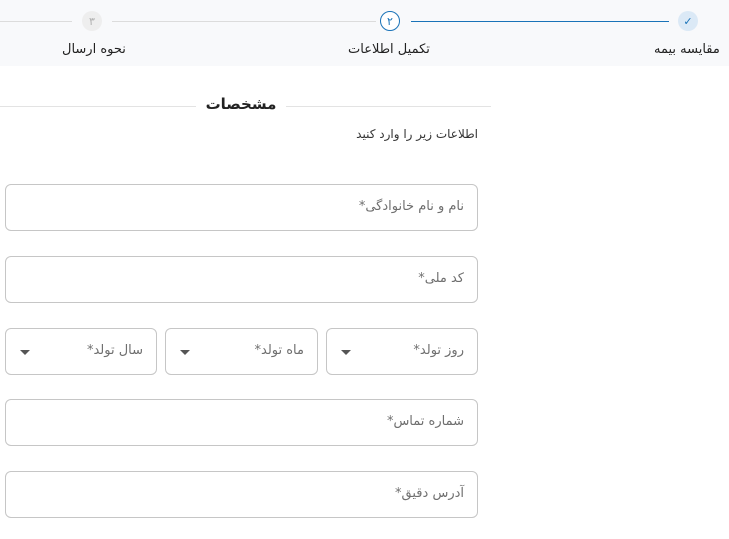 This screenshot has width=729, height=539. I want to click on stepper-line-middle, so click(244, 21).